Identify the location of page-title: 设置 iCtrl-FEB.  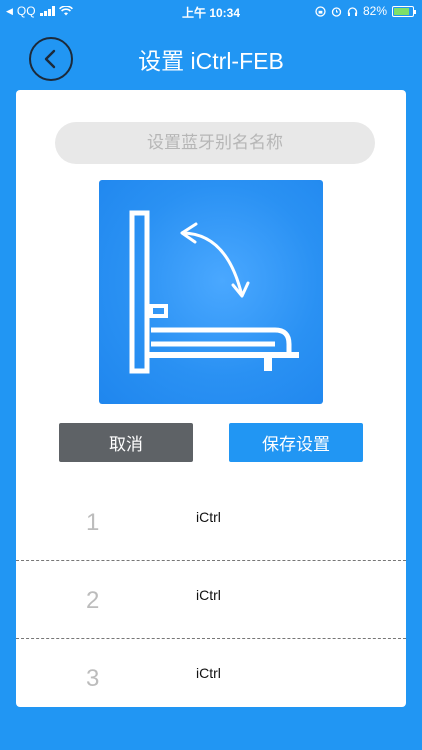
(211, 61).